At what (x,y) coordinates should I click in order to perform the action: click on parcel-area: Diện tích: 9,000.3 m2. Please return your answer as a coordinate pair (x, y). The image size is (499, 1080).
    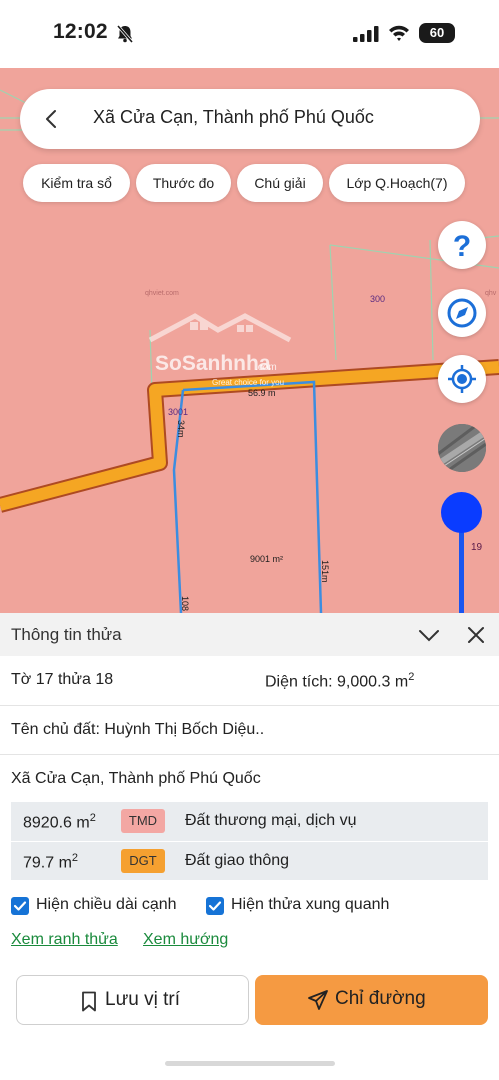
    Looking at the image, I should click on (339, 681).